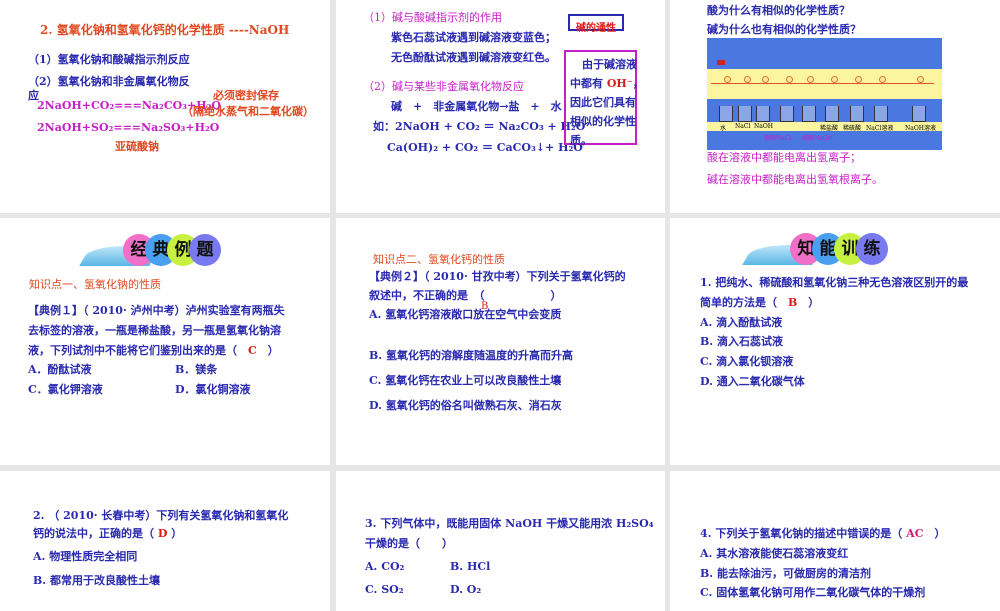  What do you see at coordinates (817, 138) in the screenshot?
I see `diagram-label: 熔融NaOH` at bounding box center [817, 138].